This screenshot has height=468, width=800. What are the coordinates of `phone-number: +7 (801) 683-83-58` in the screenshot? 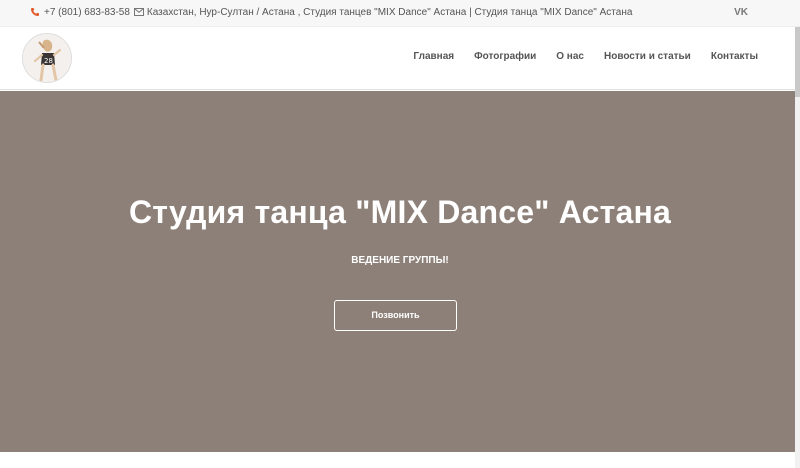 It's located at (87, 12).